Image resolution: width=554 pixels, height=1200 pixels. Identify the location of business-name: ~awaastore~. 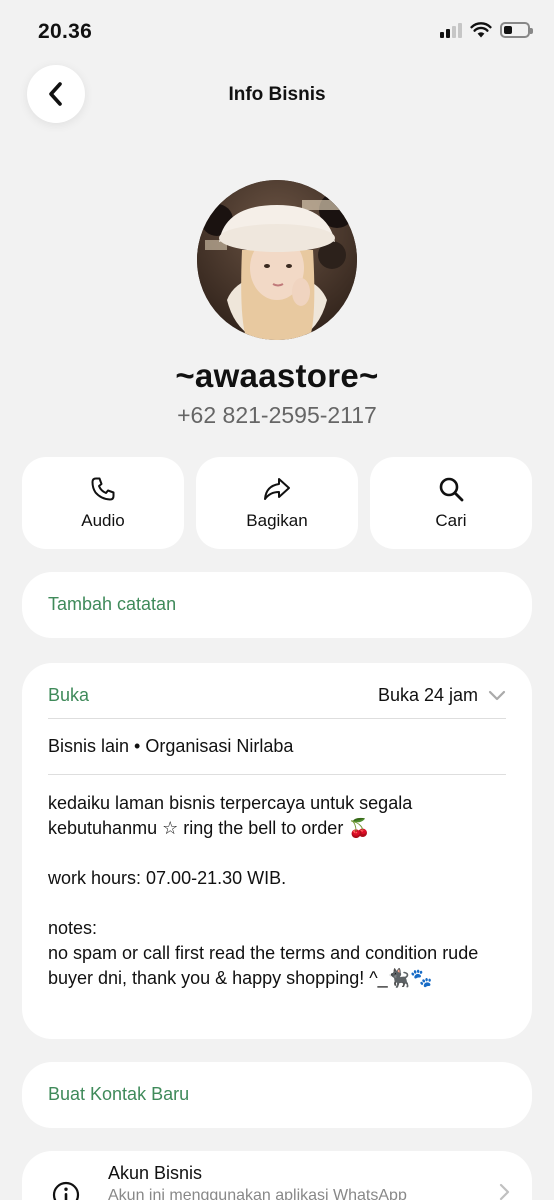
(277, 375).